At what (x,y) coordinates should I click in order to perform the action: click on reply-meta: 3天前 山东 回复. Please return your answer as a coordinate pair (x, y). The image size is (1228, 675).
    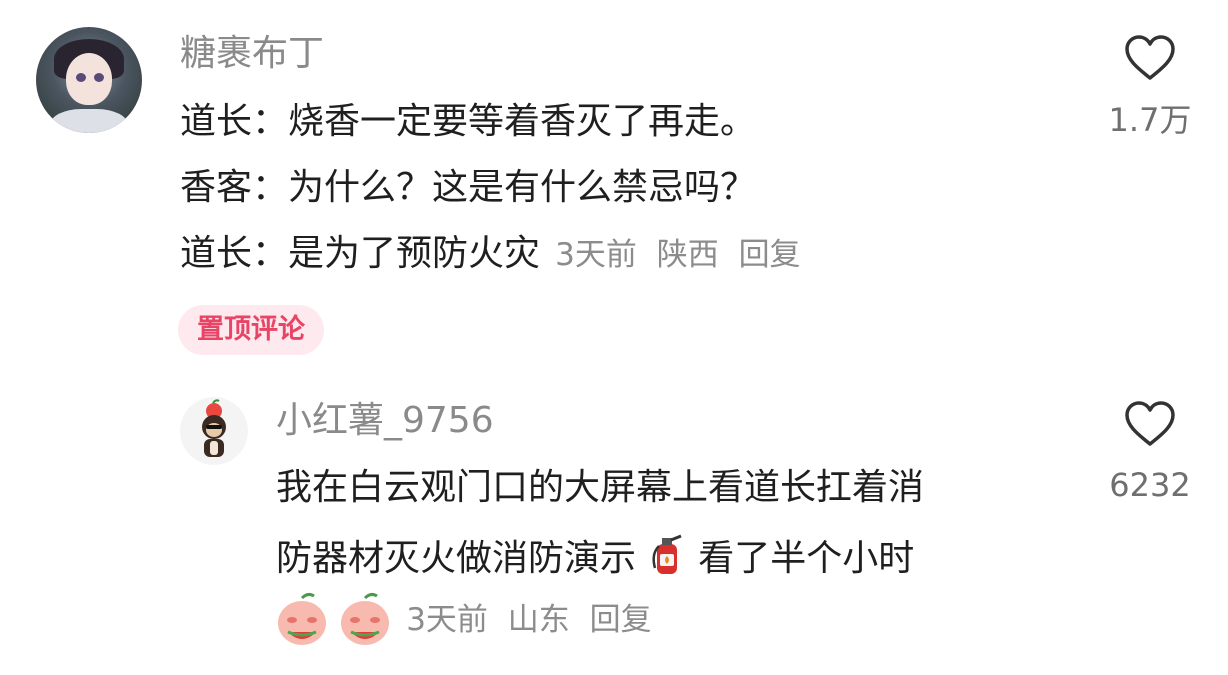
    Looking at the image, I should click on (533, 620).